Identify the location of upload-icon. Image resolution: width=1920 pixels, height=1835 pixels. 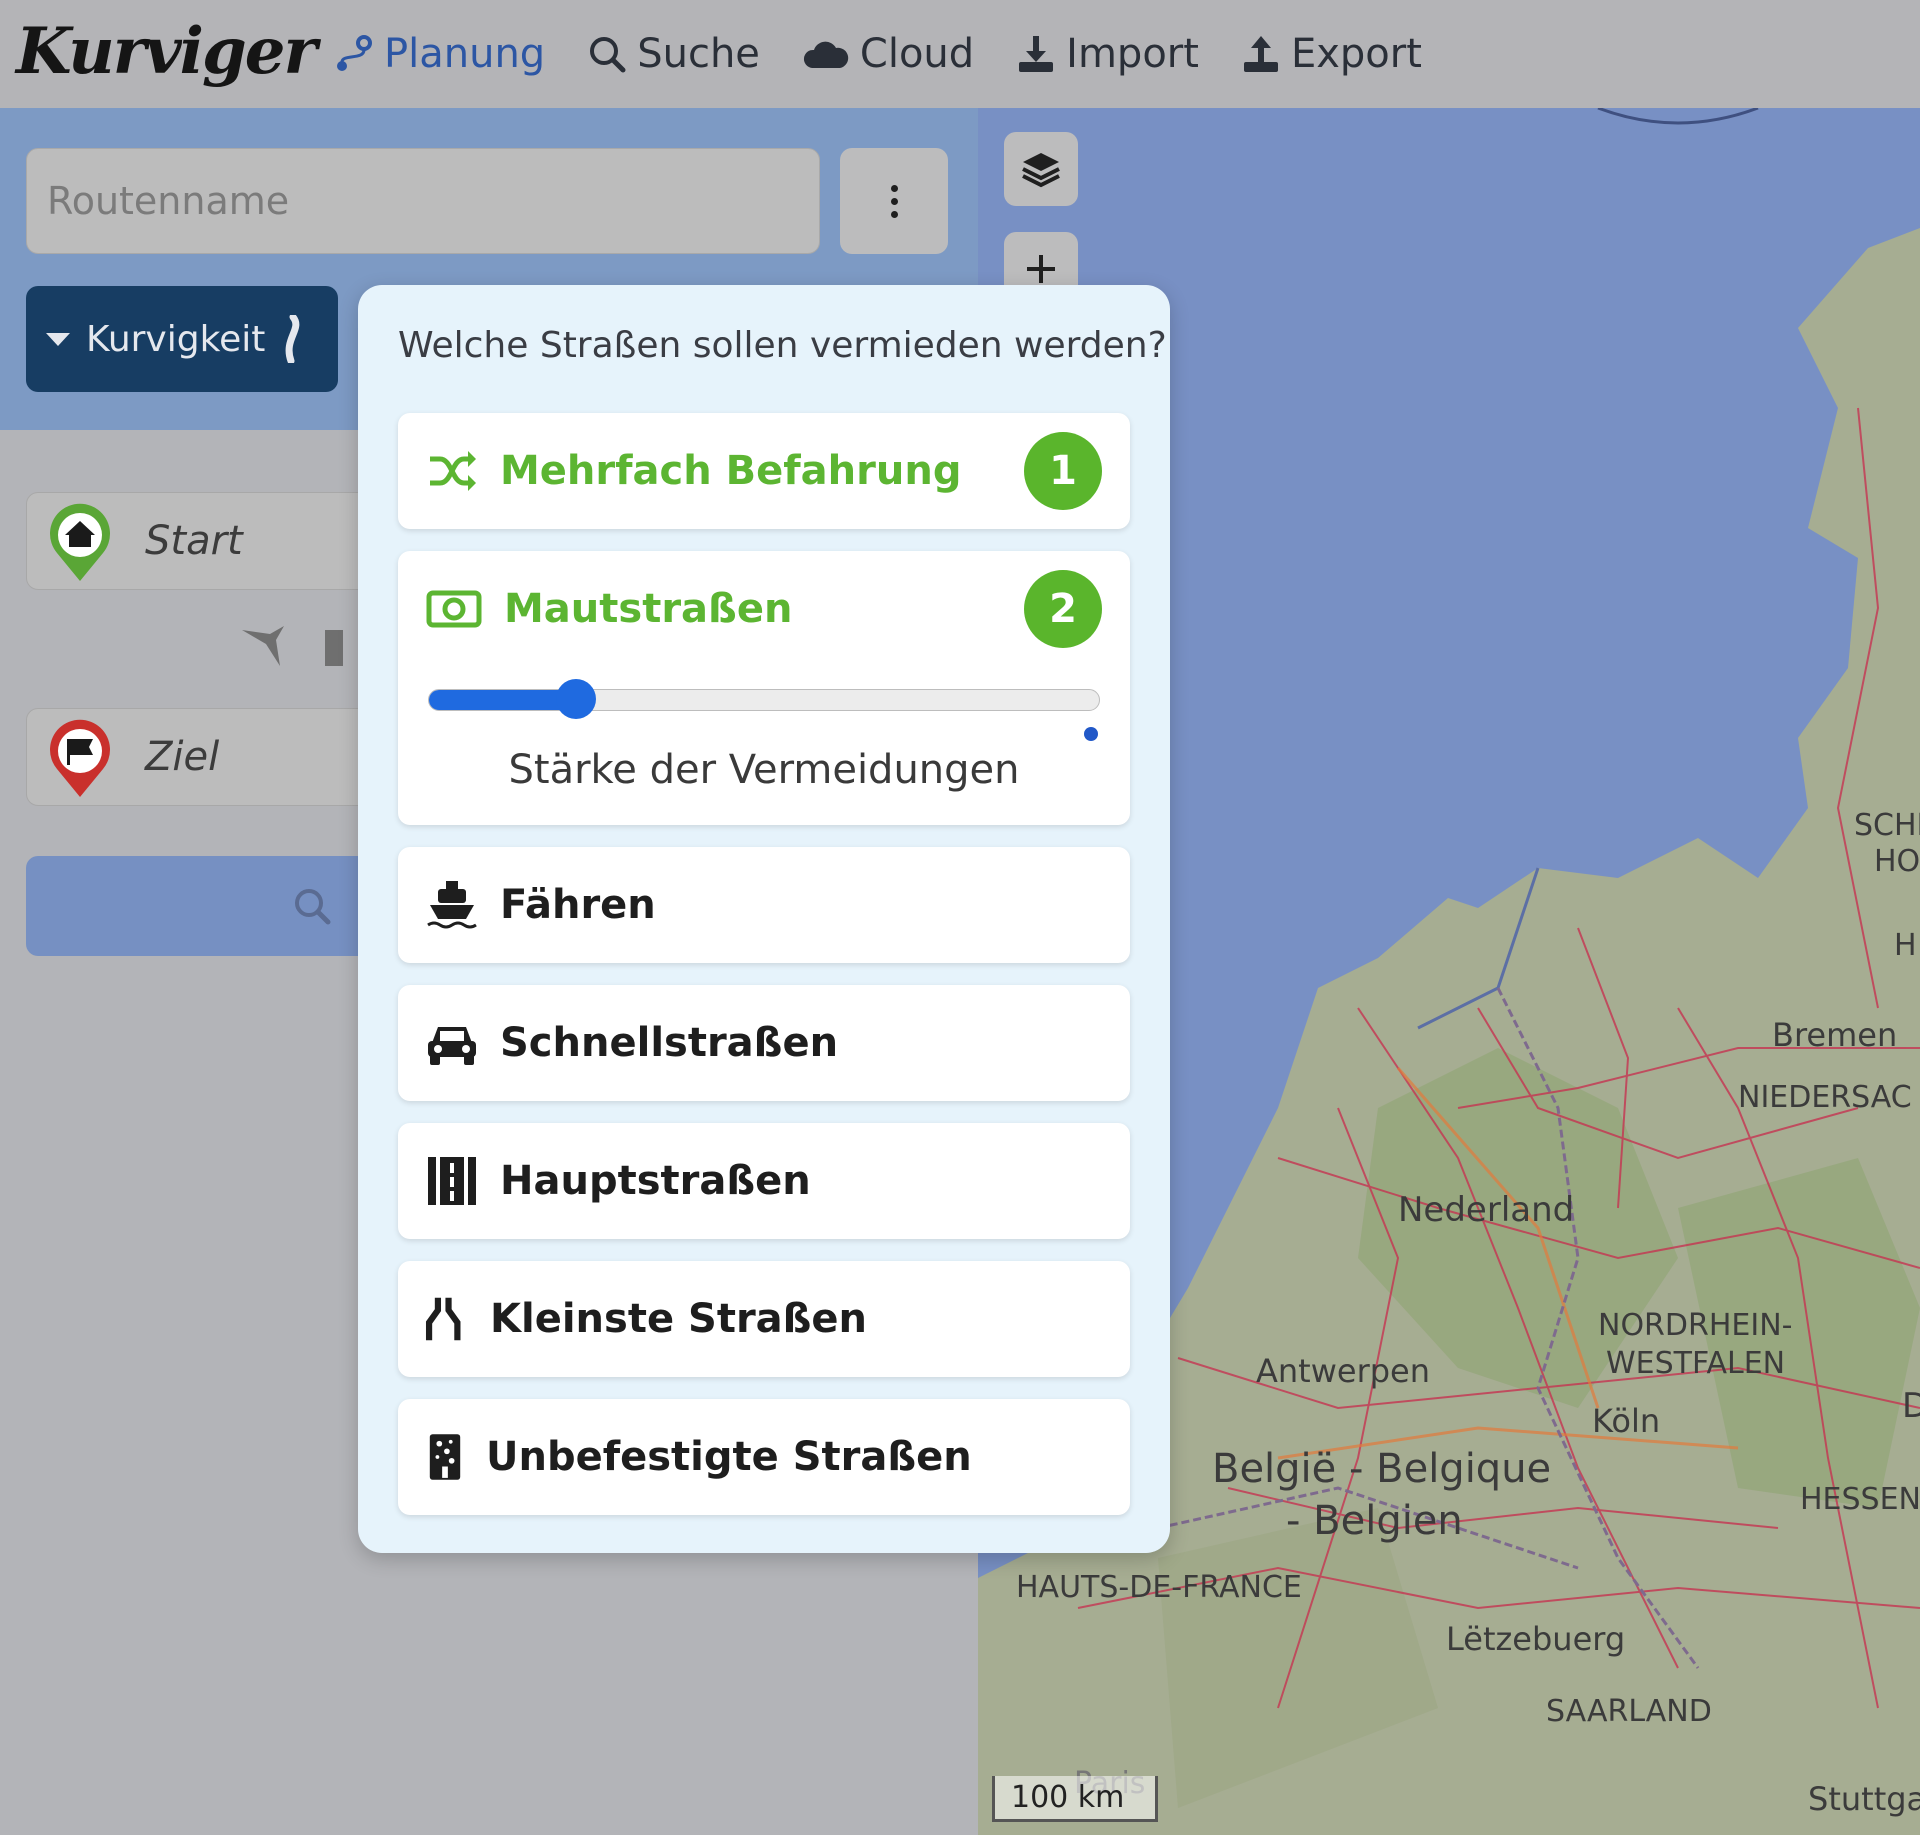
(1260, 54).